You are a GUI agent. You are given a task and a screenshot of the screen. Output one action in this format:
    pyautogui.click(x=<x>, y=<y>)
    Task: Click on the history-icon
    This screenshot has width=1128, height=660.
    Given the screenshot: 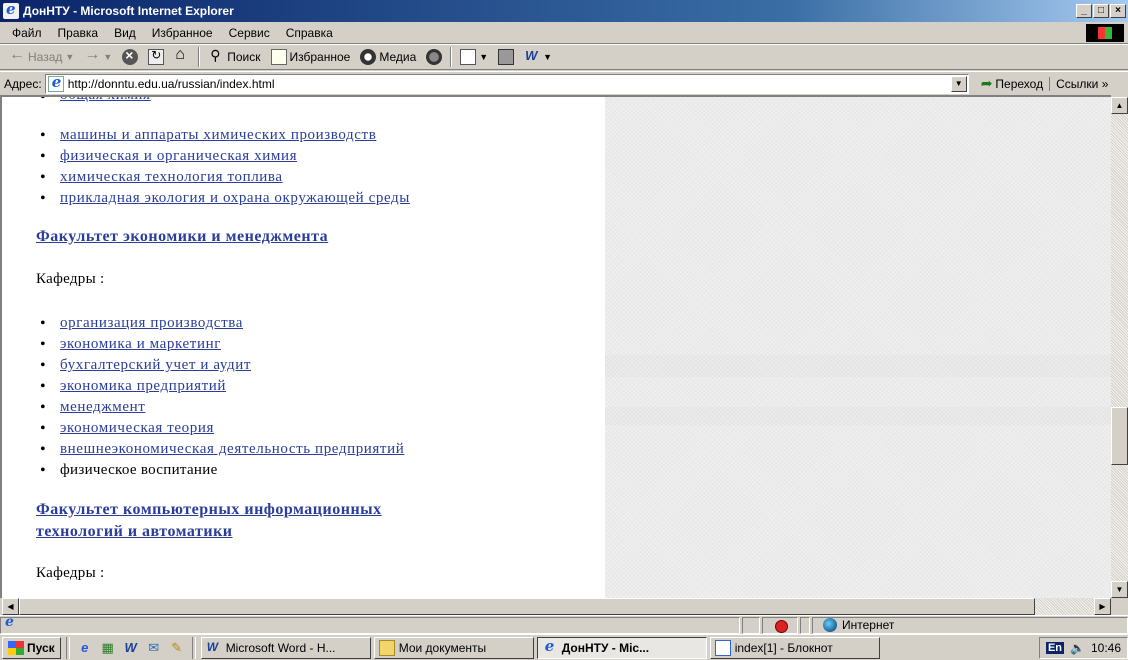 What is the action you would take?
    pyautogui.click(x=434, y=57)
    